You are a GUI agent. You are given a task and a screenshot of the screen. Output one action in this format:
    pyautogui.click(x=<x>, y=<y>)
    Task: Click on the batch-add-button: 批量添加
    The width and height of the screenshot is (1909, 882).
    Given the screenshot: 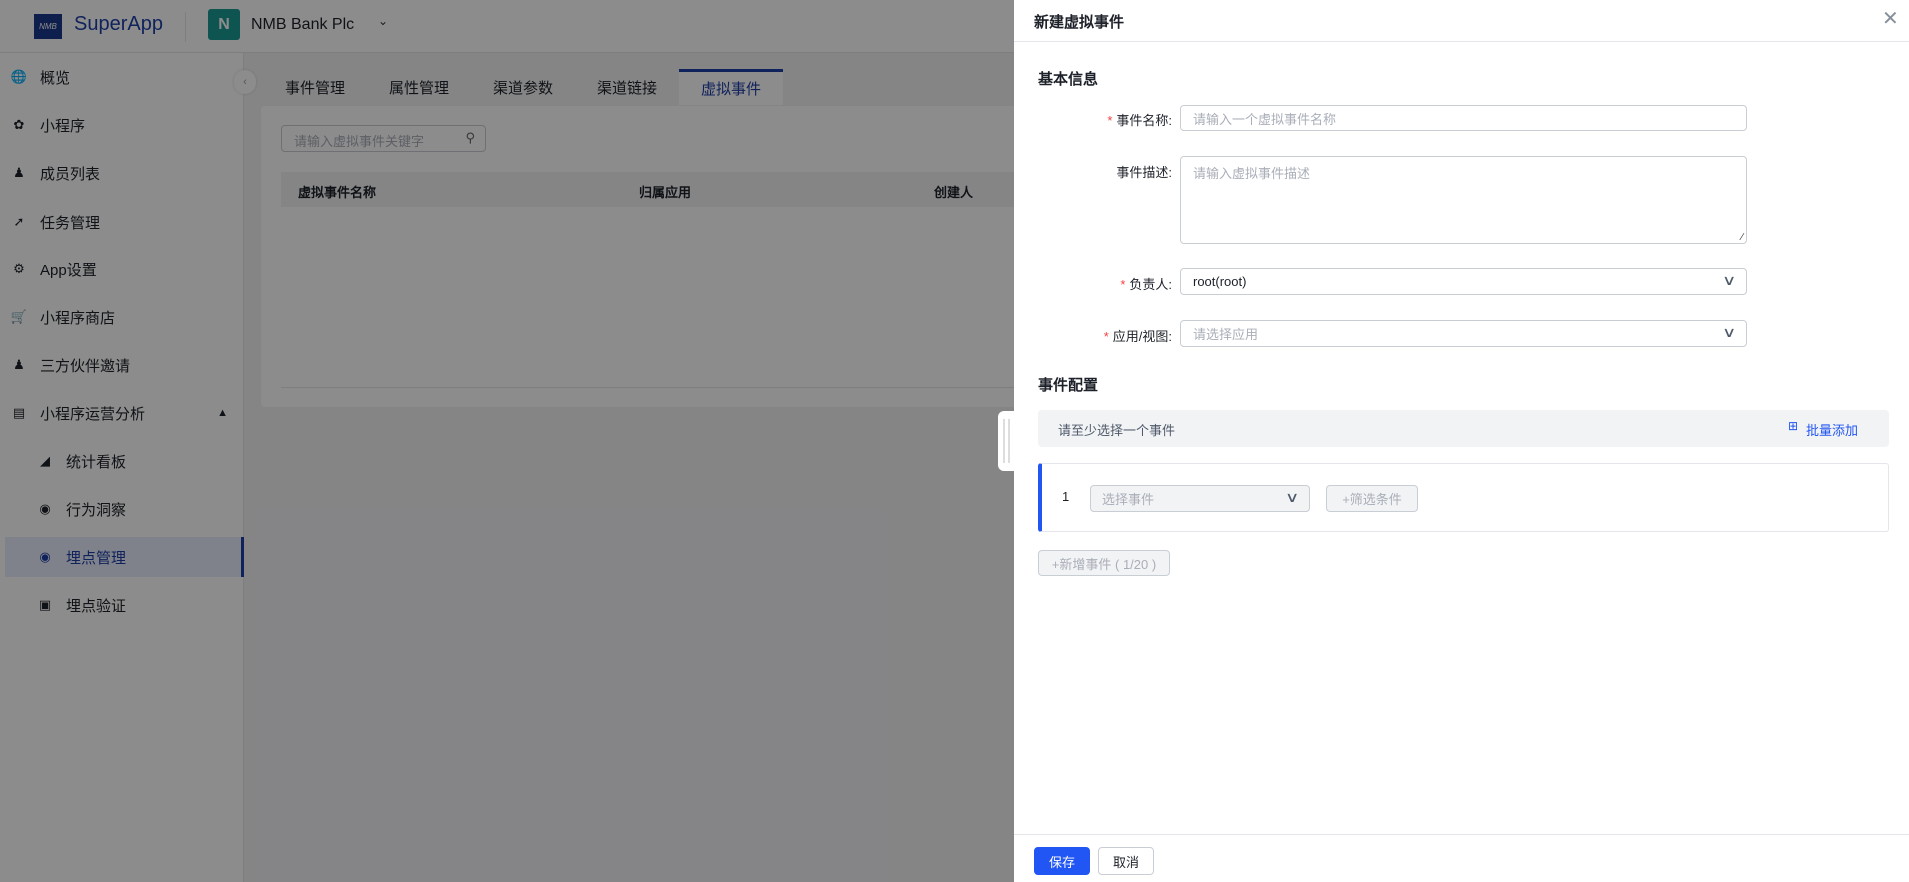 What is the action you would take?
    pyautogui.click(x=1832, y=429)
    